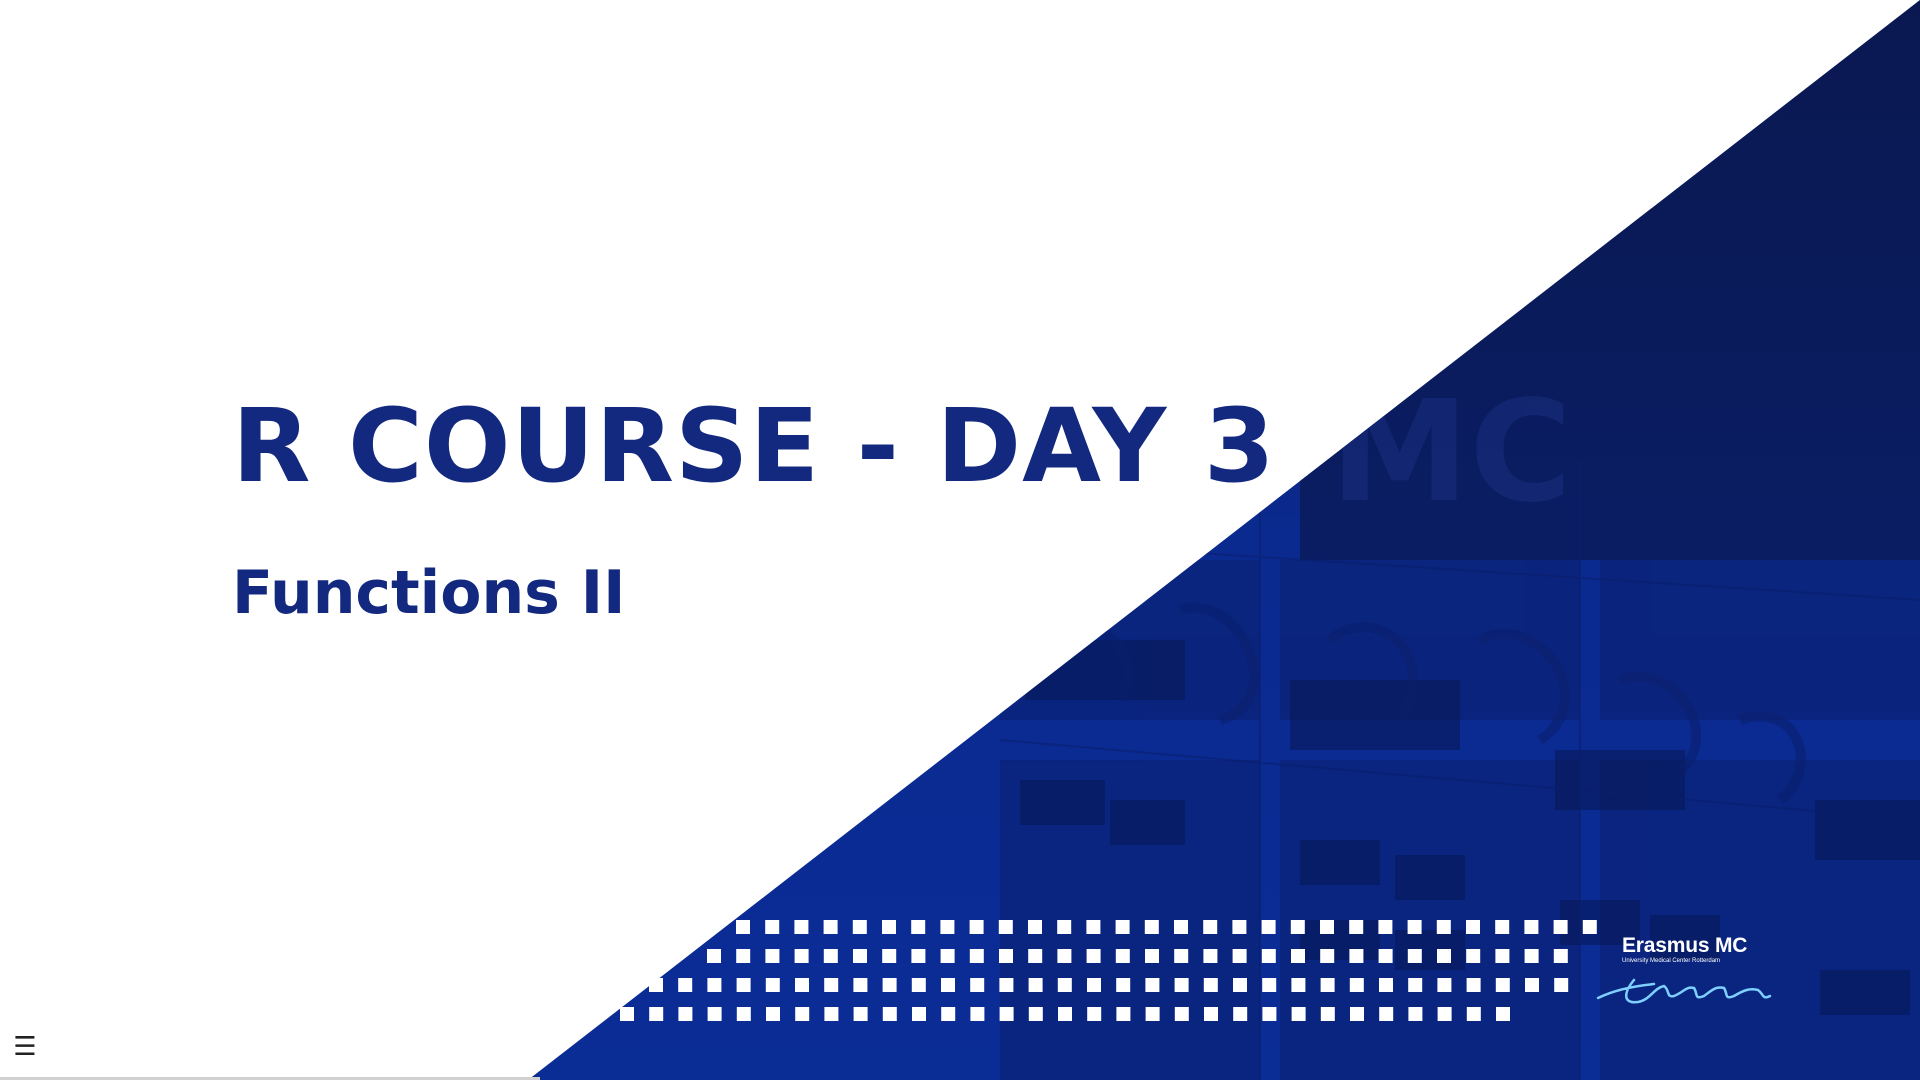 Image resolution: width=1920 pixels, height=1080 pixels. What do you see at coordinates (25, 1047) in the screenshot?
I see `hamburger-menu-icon: ☰` at bounding box center [25, 1047].